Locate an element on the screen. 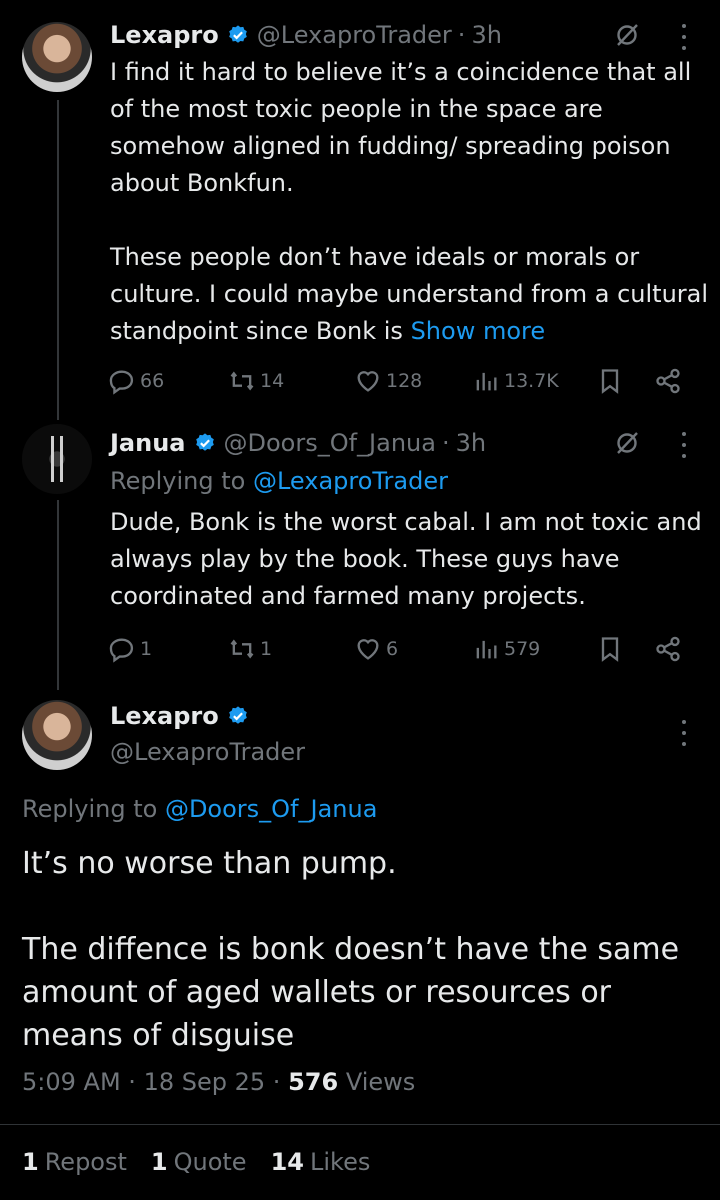 This screenshot has width=720, height=1200. reposts-stat: 1 Repost is located at coordinates (74, 1162).